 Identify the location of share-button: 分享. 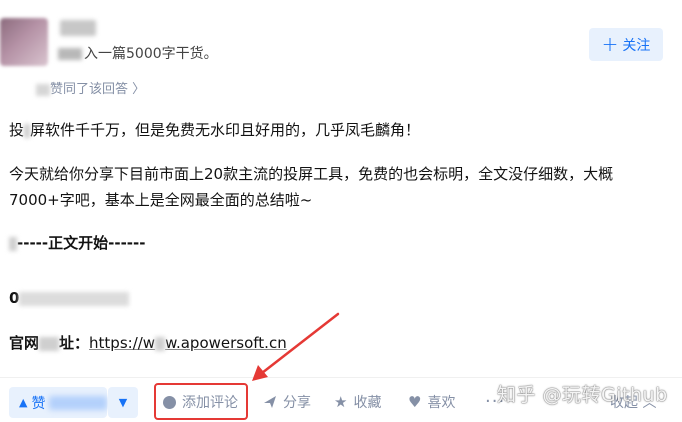
(287, 402).